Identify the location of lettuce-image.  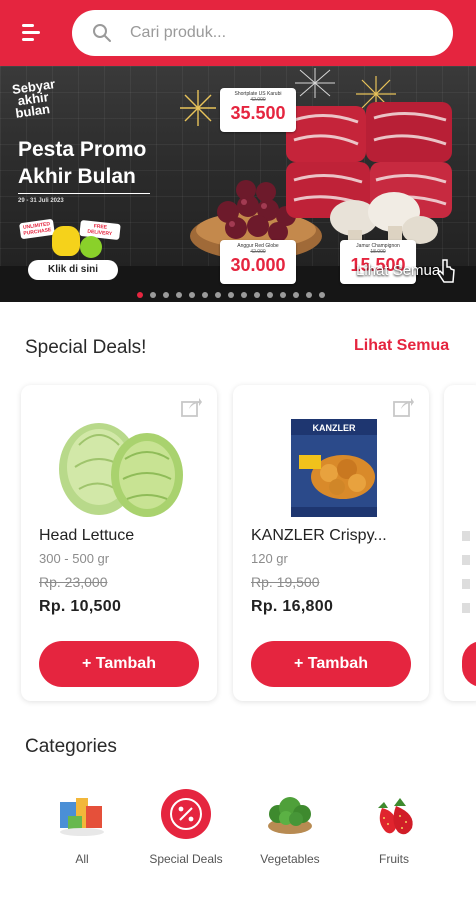
(121, 470).